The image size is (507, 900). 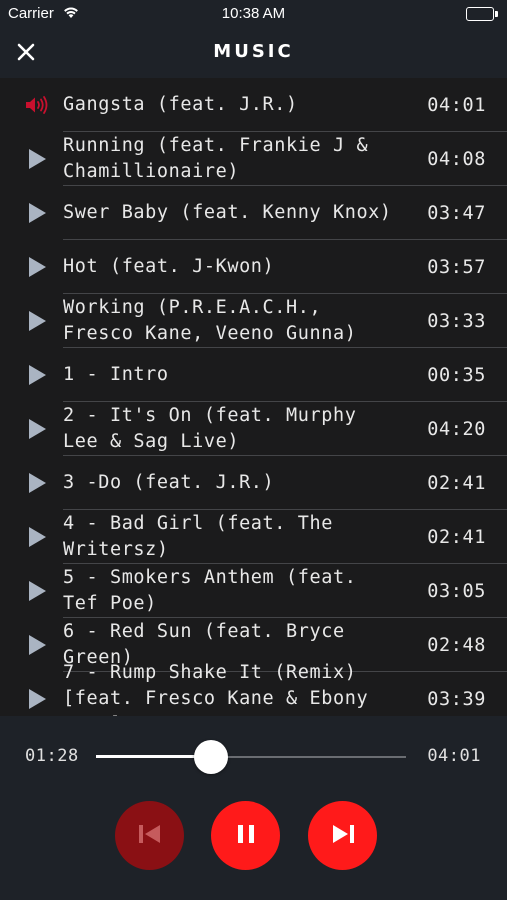 What do you see at coordinates (483, 14) in the screenshot?
I see `battery-icon` at bounding box center [483, 14].